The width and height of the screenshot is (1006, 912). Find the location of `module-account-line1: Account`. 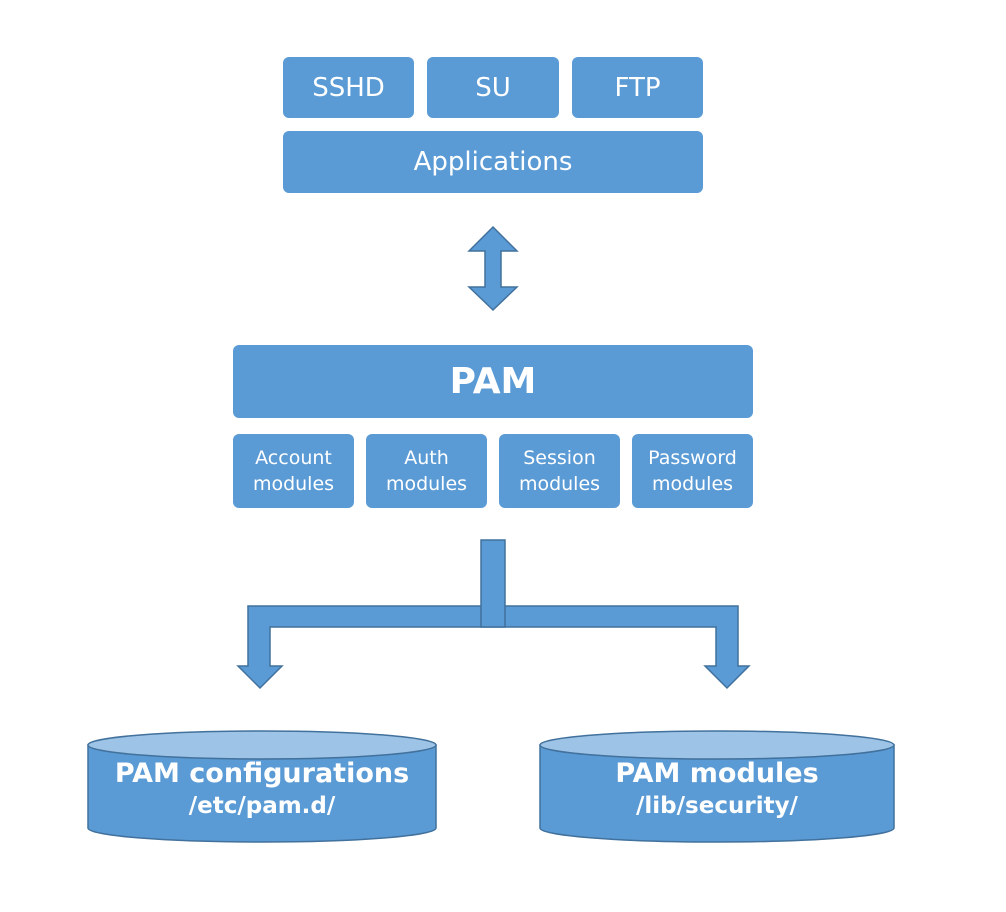

module-account-line1: Account is located at coordinates (293, 458).